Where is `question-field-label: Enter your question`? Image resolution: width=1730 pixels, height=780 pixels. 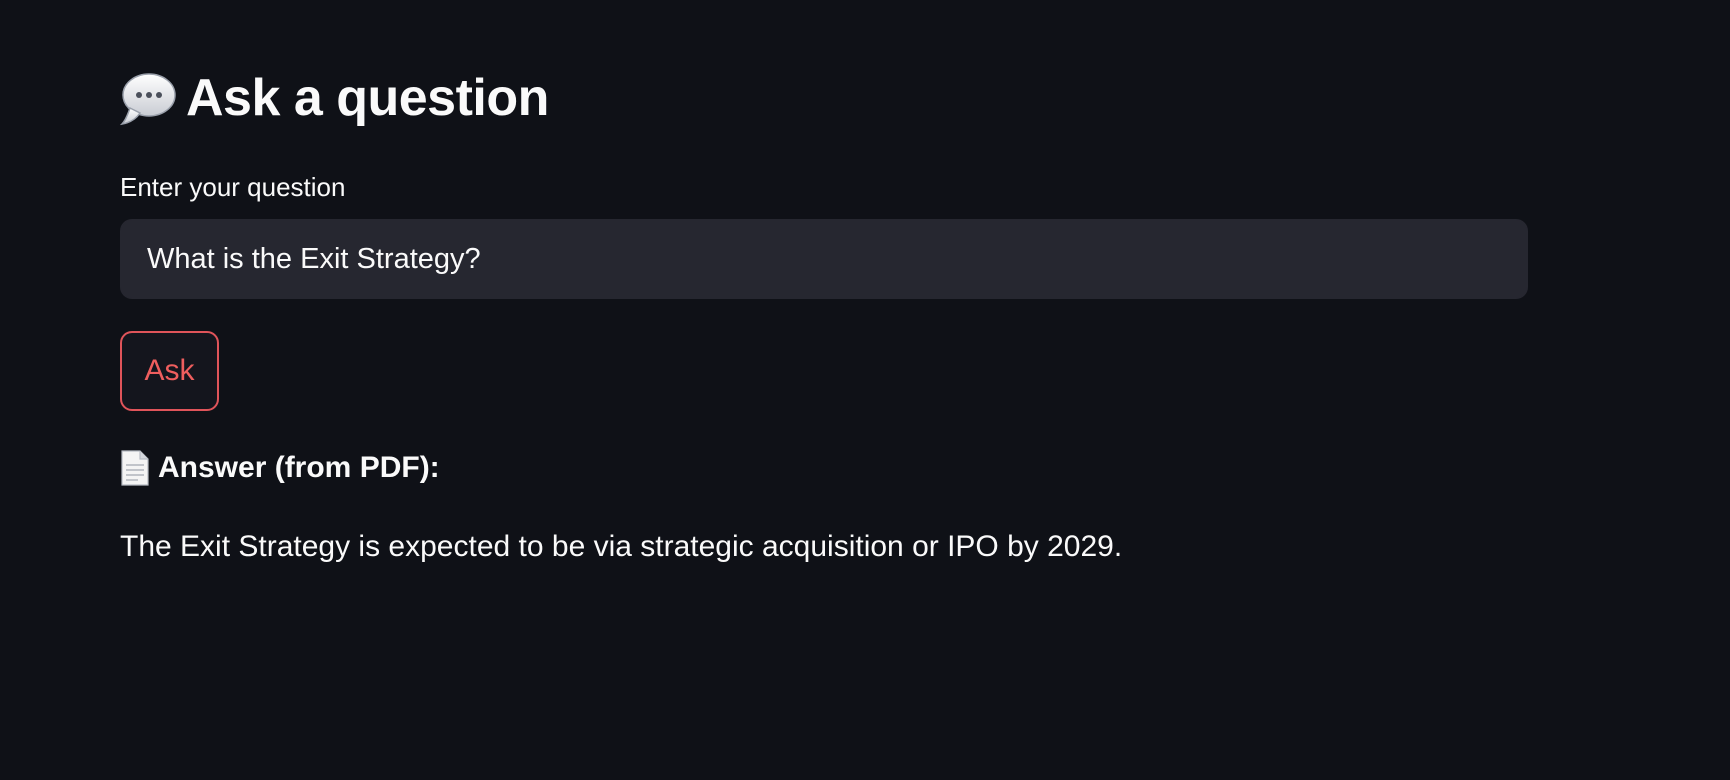 question-field-label: Enter your question is located at coordinates (233, 187).